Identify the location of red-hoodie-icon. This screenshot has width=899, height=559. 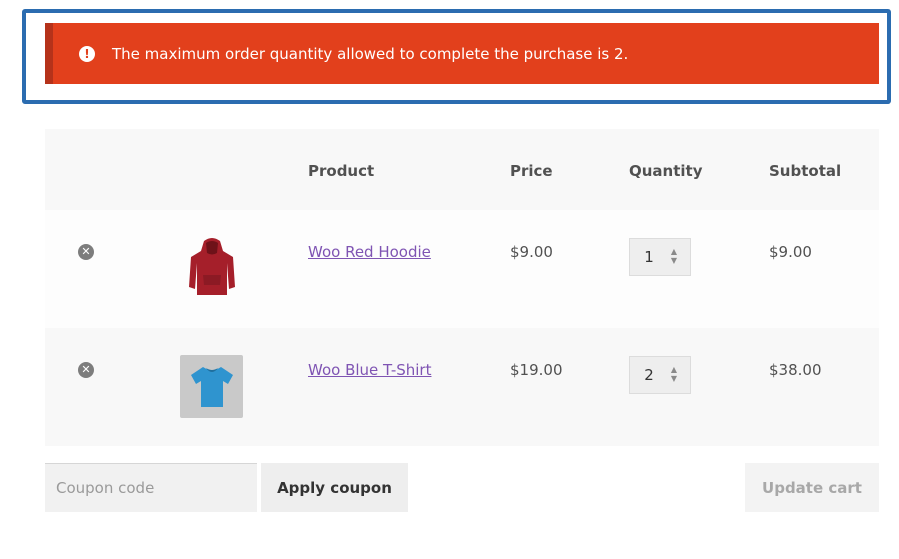
(211, 266).